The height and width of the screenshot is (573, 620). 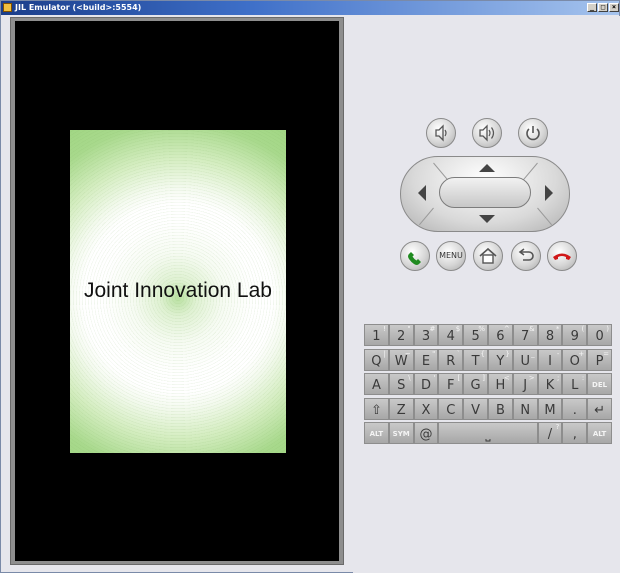 I want to click on key-w: W ~, so click(x=401, y=359).